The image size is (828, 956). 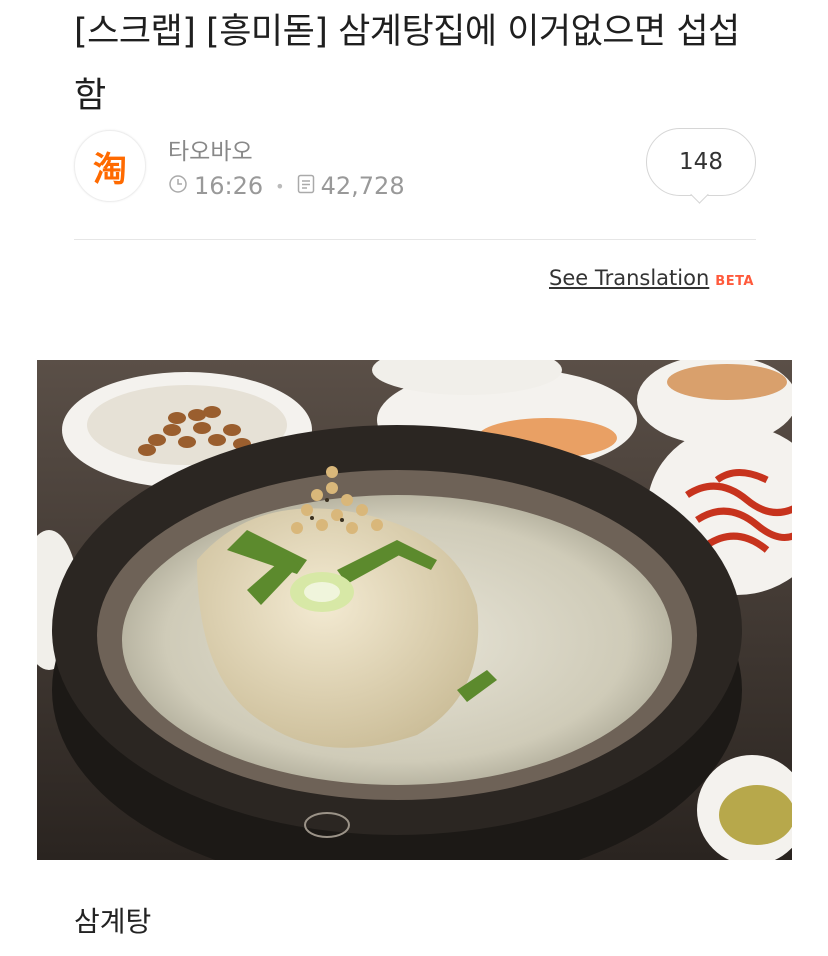 I want to click on header-divider, so click(x=415, y=239).